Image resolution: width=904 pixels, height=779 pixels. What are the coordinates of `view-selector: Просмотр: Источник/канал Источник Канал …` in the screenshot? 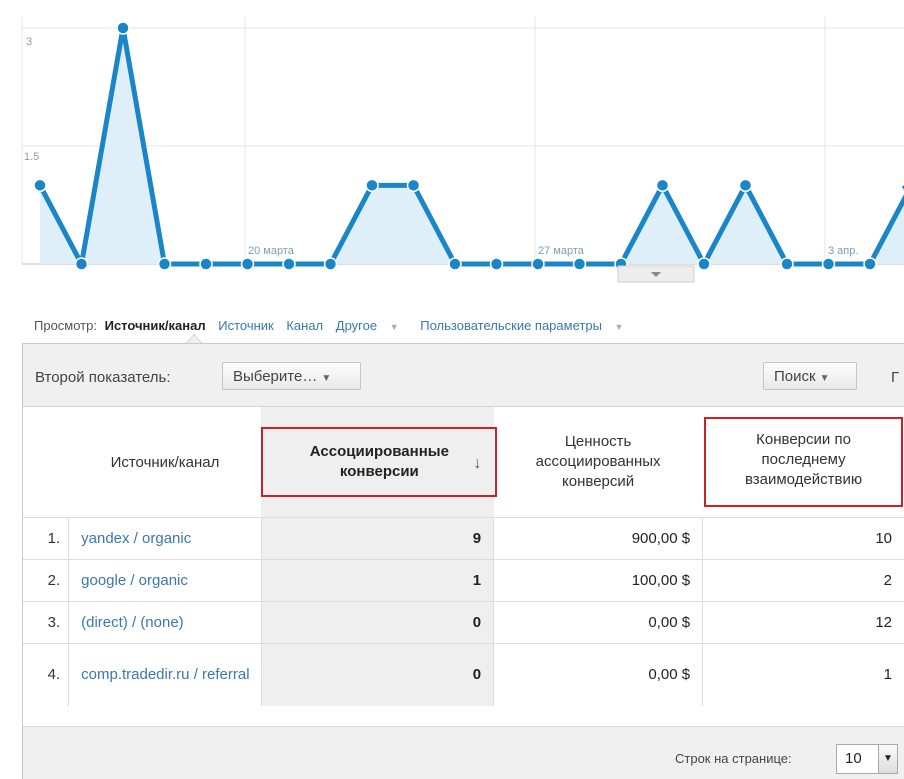 It's located at (337, 325).